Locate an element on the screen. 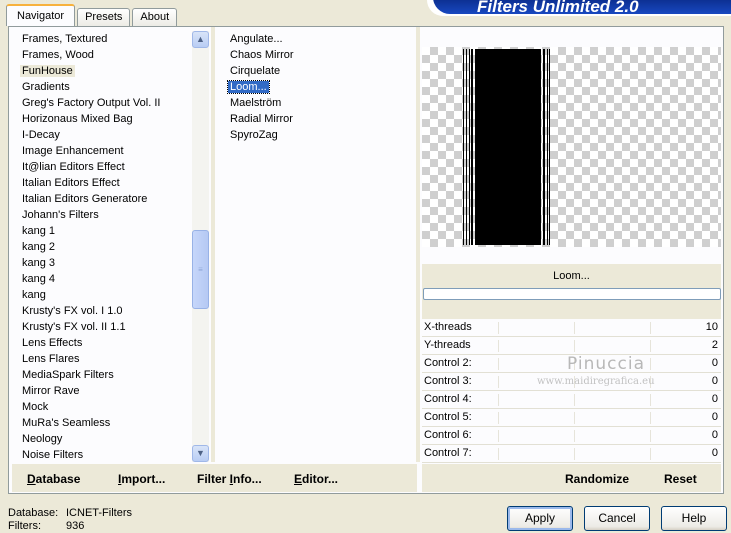  category-item: MediaSpark Filters is located at coordinates (102, 376).